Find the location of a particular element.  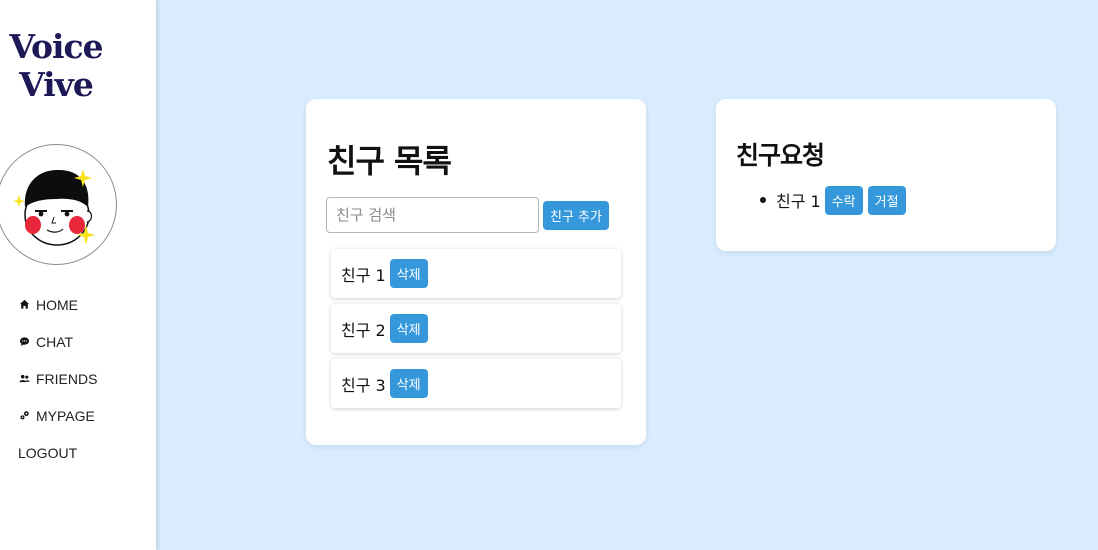

users-icon is located at coordinates (24, 379).